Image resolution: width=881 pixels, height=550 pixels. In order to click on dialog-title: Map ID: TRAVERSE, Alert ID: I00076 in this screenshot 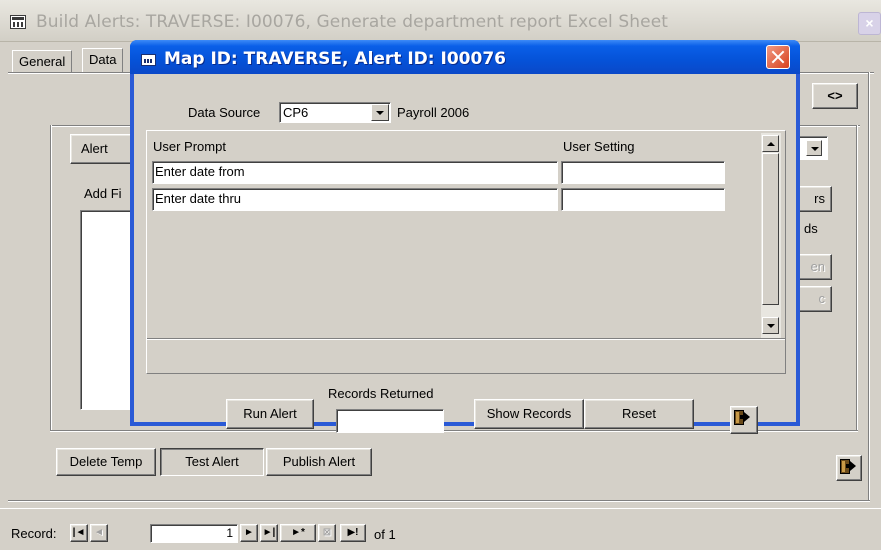, I will do `click(335, 59)`.